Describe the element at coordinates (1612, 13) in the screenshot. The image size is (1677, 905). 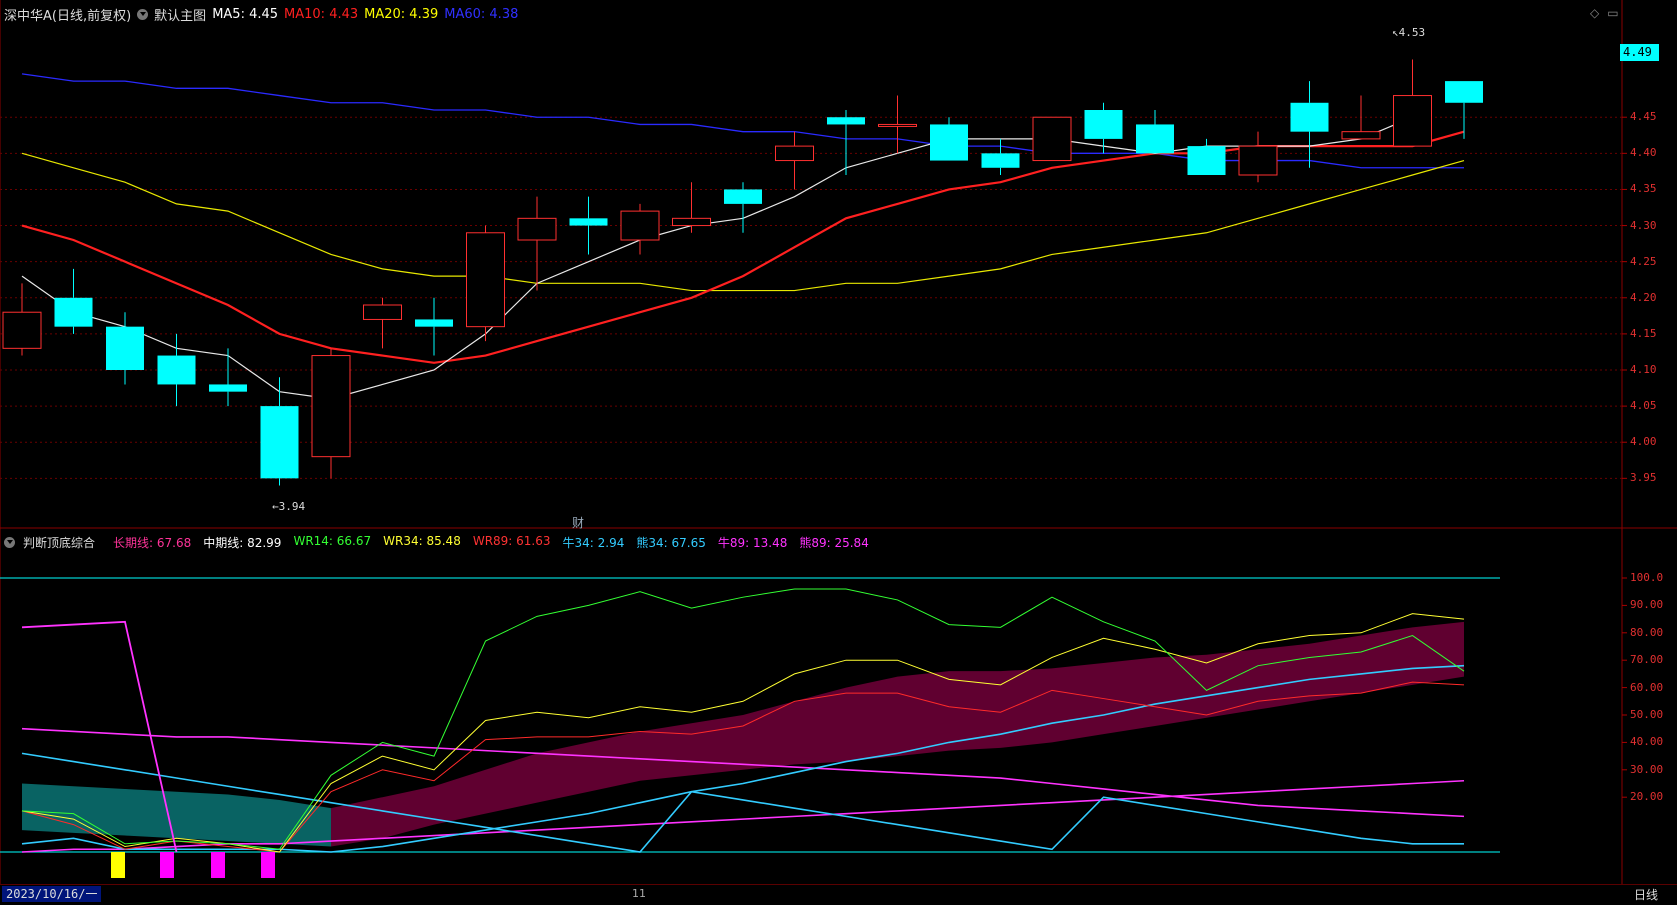
I see `collapse-icon: ▭` at that location.